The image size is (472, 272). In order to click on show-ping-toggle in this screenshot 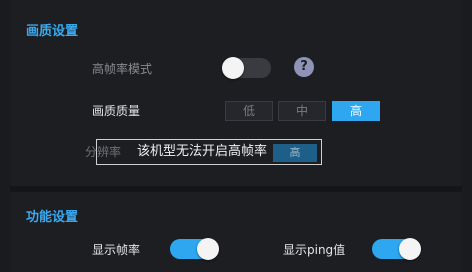, I will do `click(396, 249)`.